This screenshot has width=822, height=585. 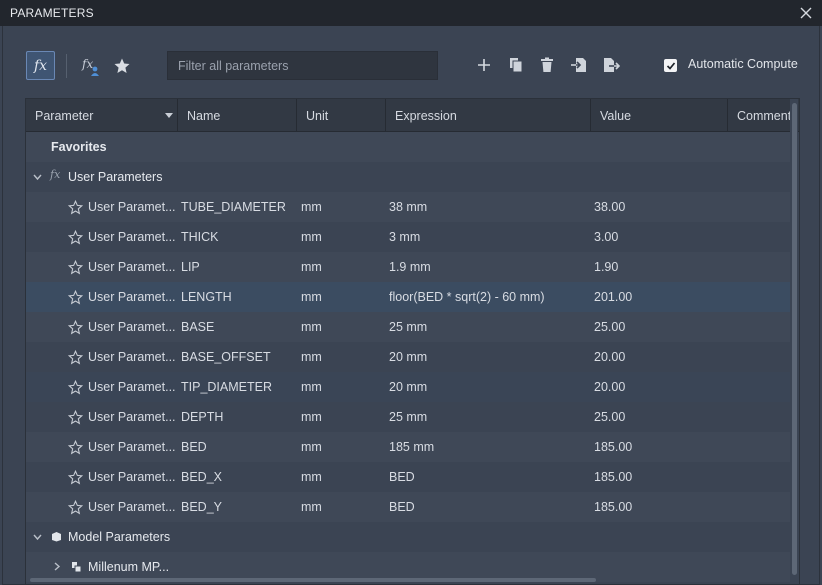 I want to click on import-button, so click(x=579, y=65).